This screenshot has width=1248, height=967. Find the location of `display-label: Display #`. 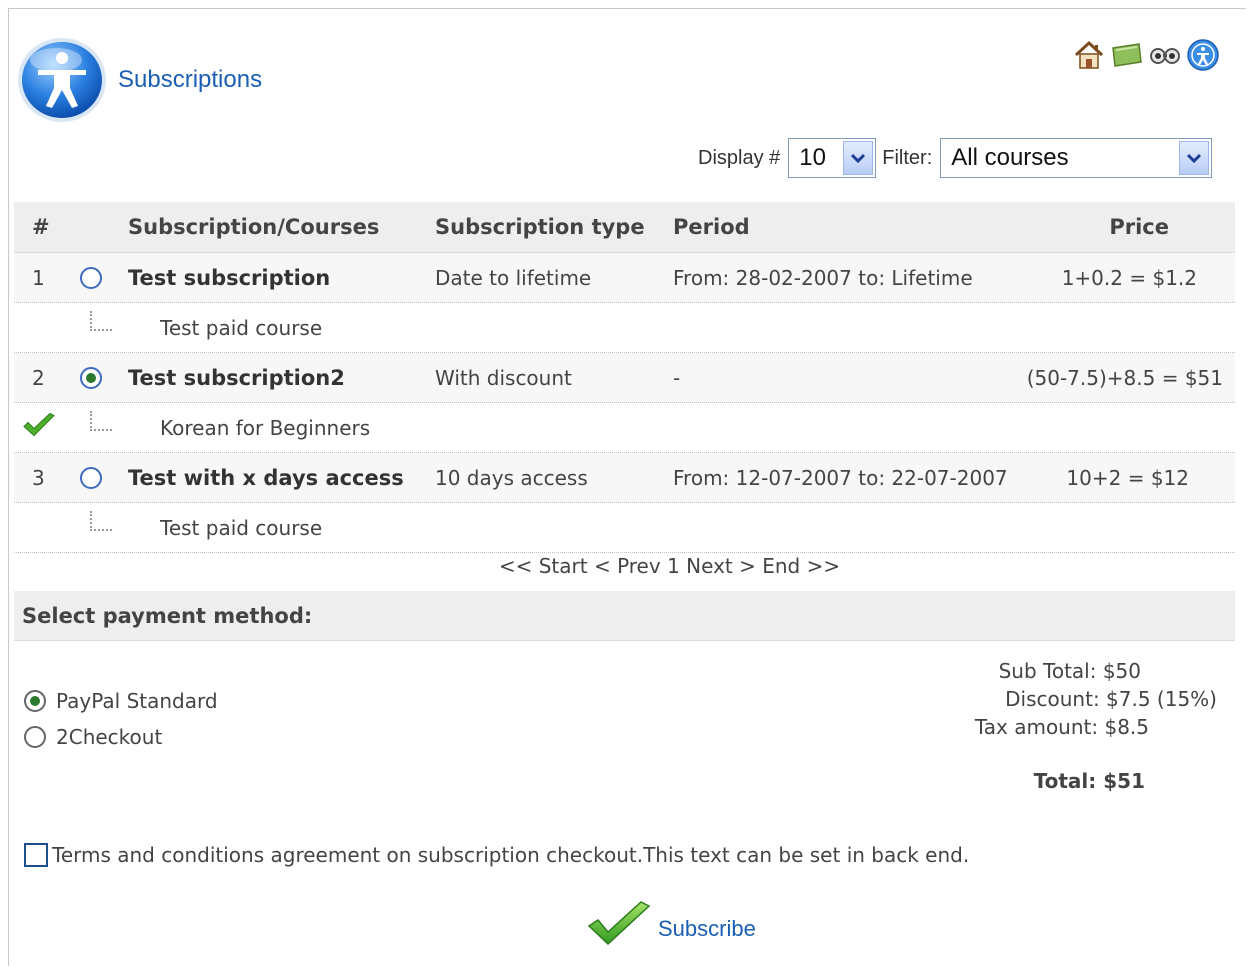

display-label: Display # is located at coordinates (739, 157).